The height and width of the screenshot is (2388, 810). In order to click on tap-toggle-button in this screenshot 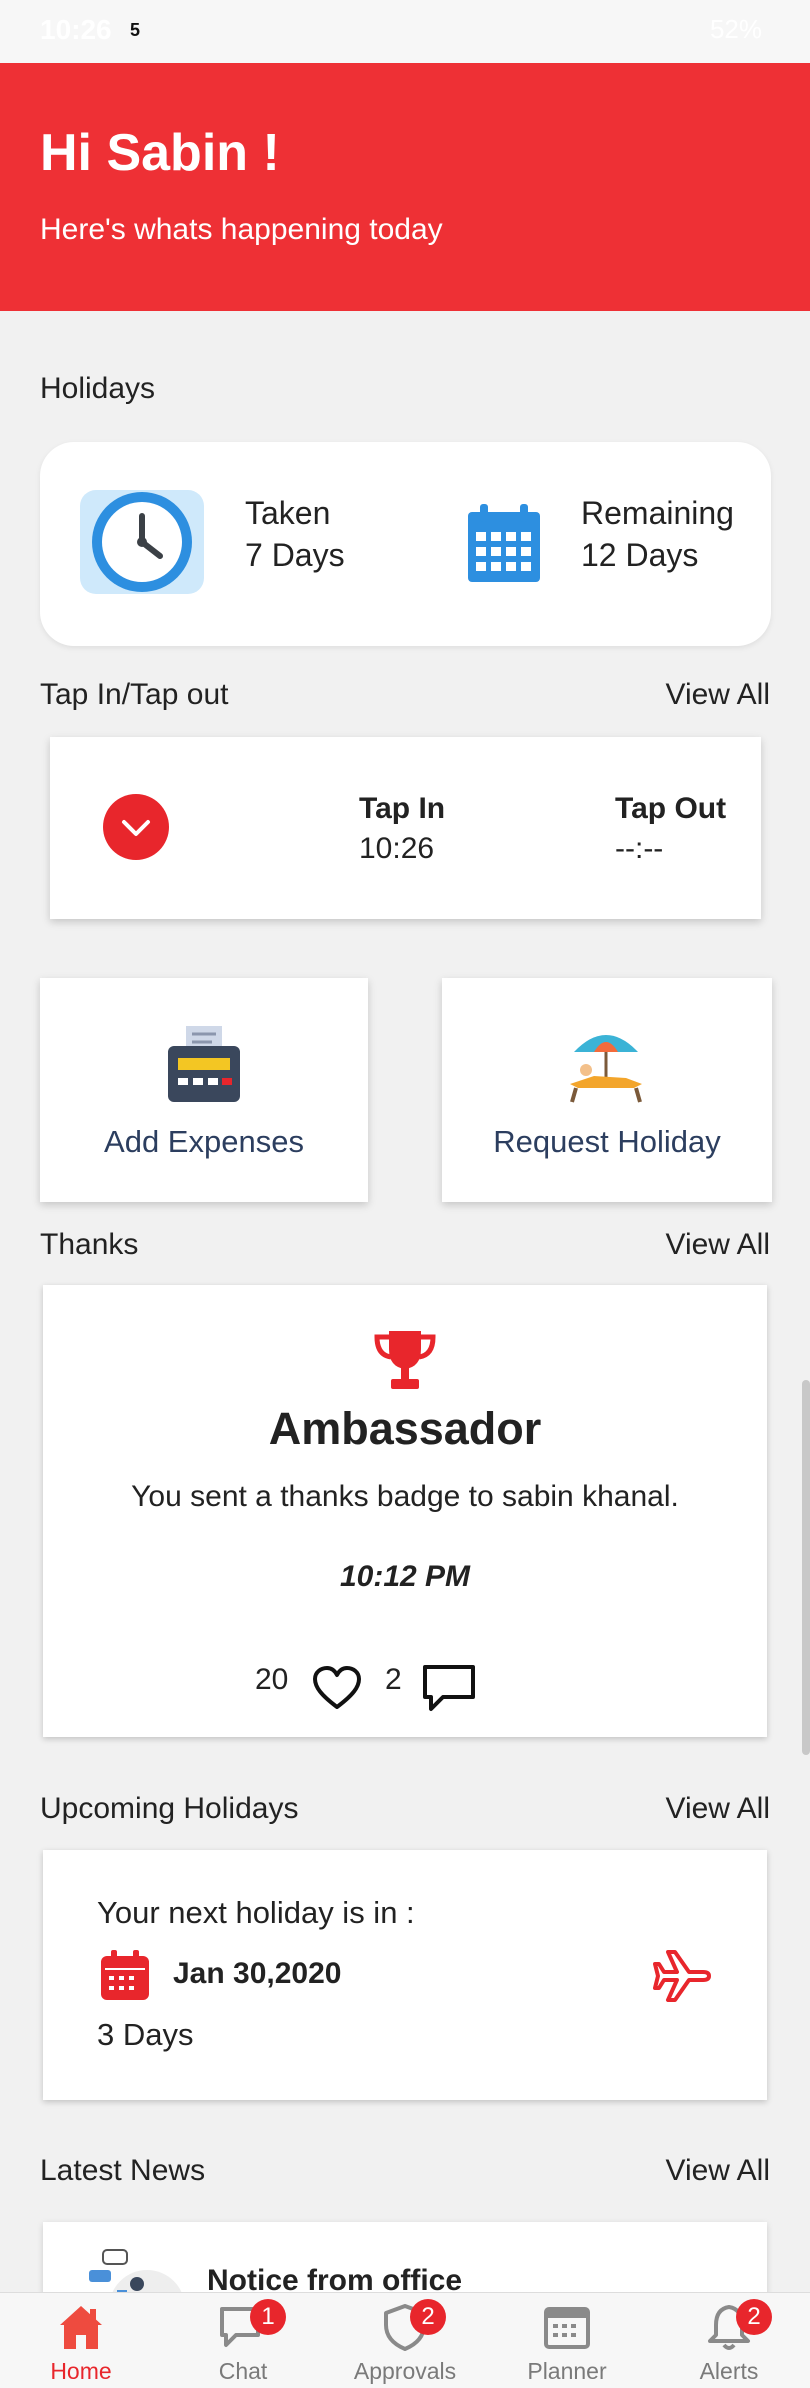, I will do `click(136, 827)`.